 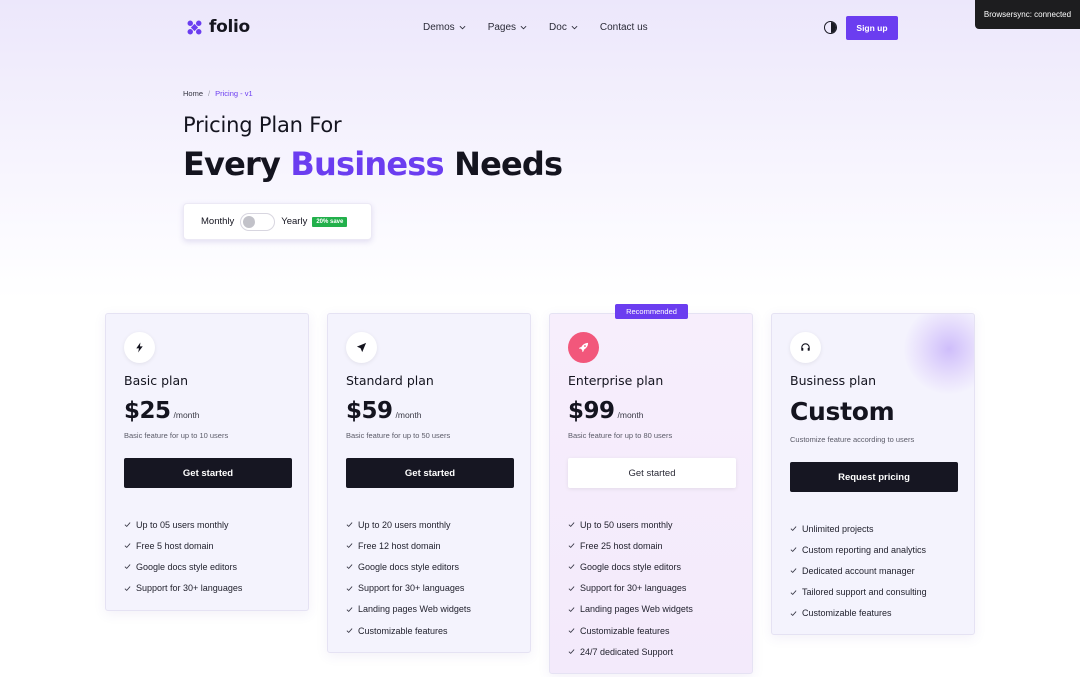 I want to click on plan-name: Business plan, so click(x=833, y=380).